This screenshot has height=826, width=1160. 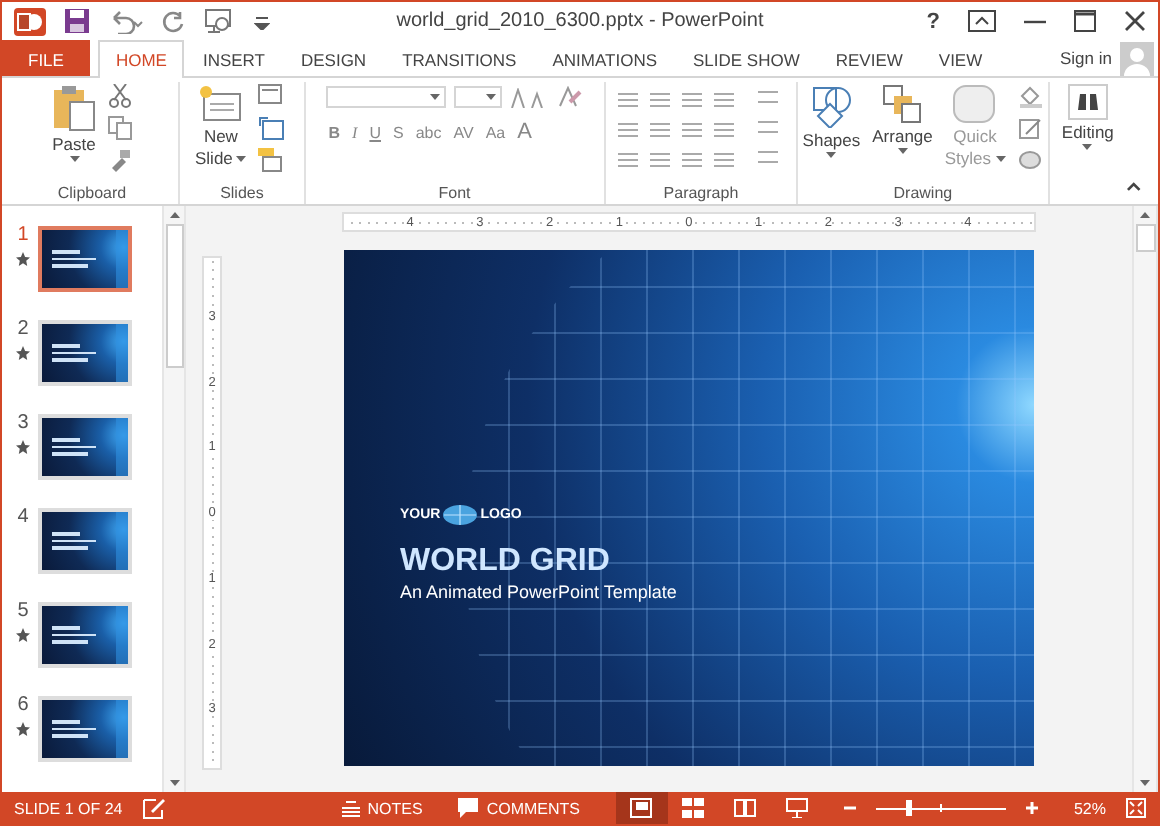 I want to click on window-title: world_grid_2010_6300.pptx - PowerPoint, so click(x=580, y=21).